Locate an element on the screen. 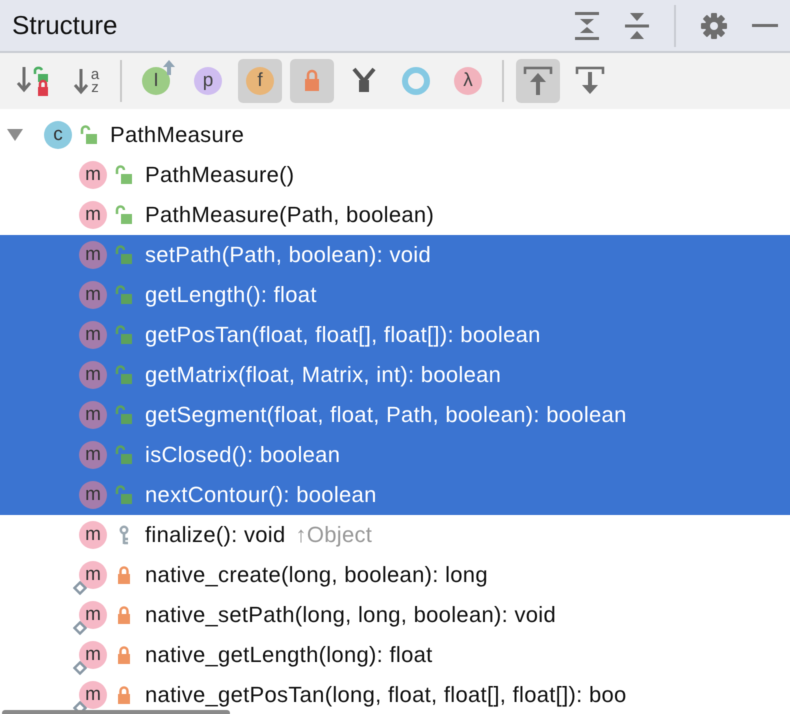 The height and width of the screenshot is (714, 790). tree-item: native_getPosTan(long, float, float[], float[]): boo is located at coordinates (386, 695).